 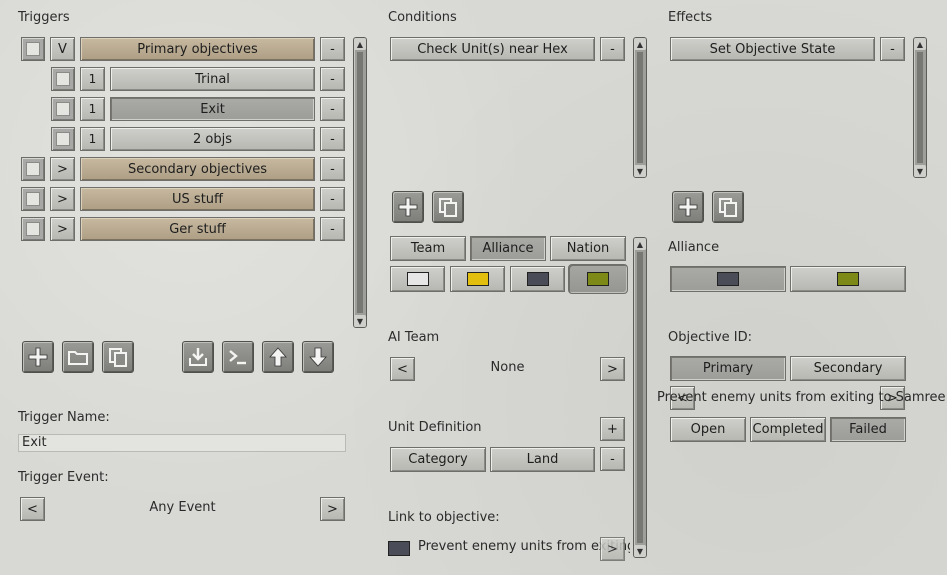 What do you see at coordinates (33, 229) in the screenshot?
I see `trigger-checkbox-ger-stuff` at bounding box center [33, 229].